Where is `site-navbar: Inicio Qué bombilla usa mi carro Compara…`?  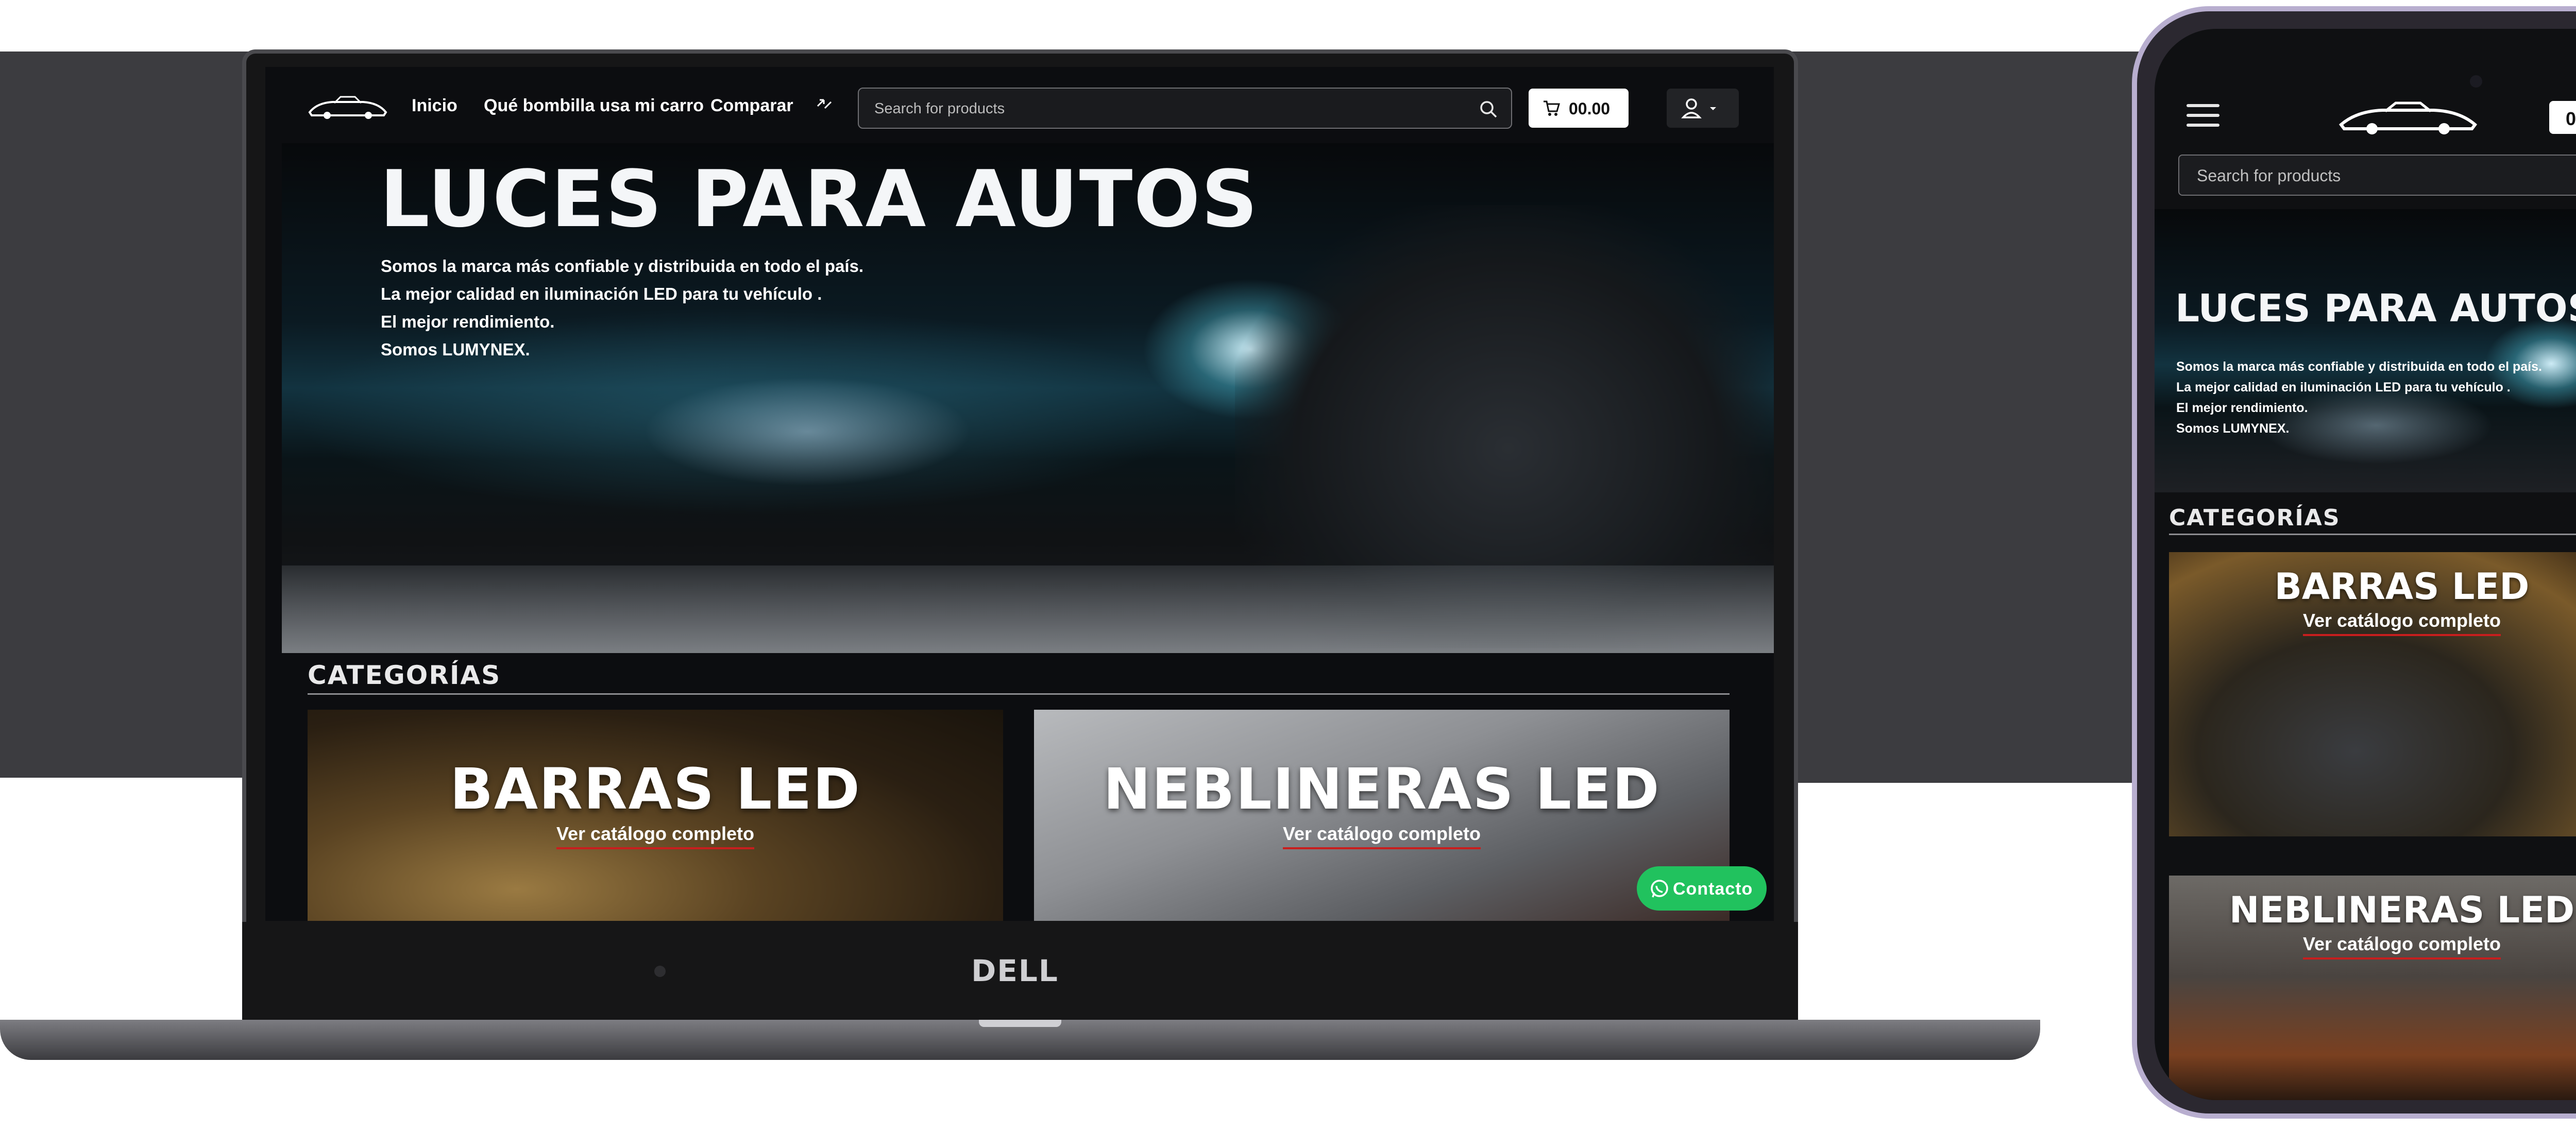 site-navbar: Inicio Qué bombilla usa mi carro Compara… is located at coordinates (1019, 105).